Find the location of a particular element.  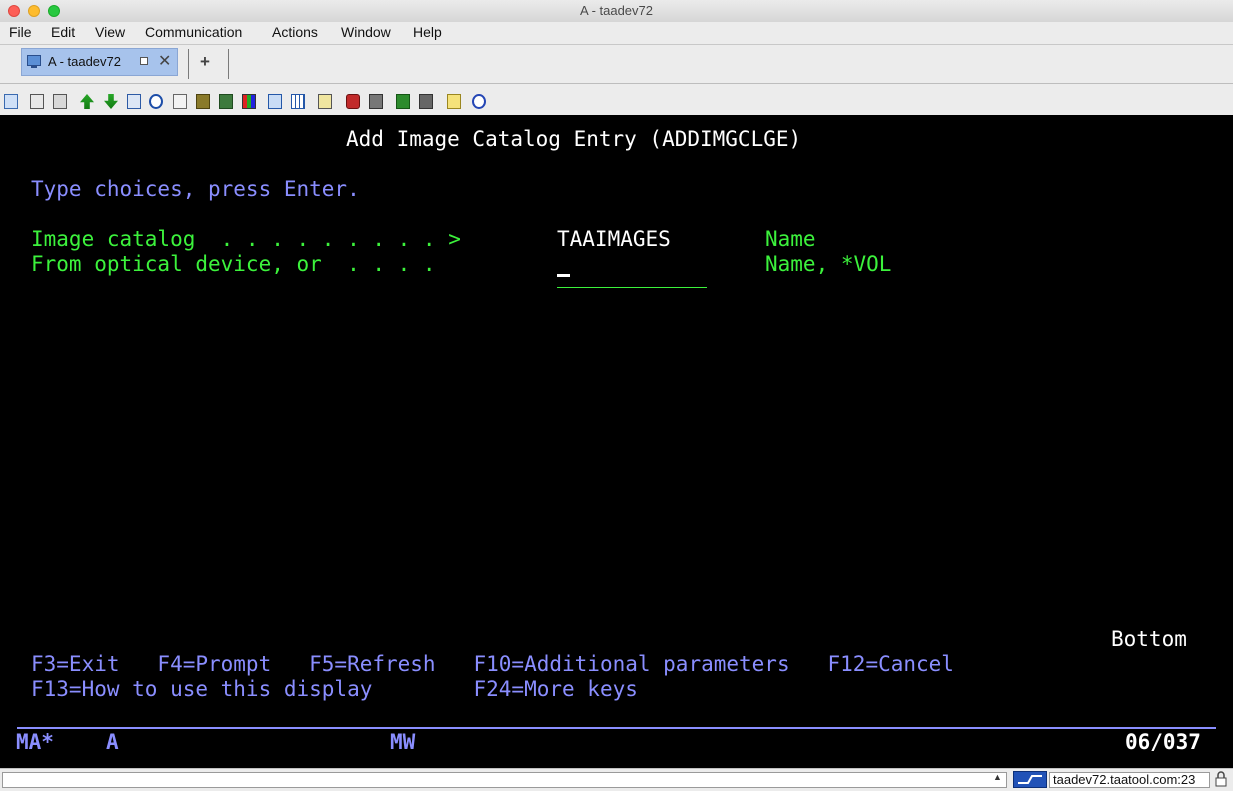

session-tab-label: A - taadev72 is located at coordinates (84, 61).